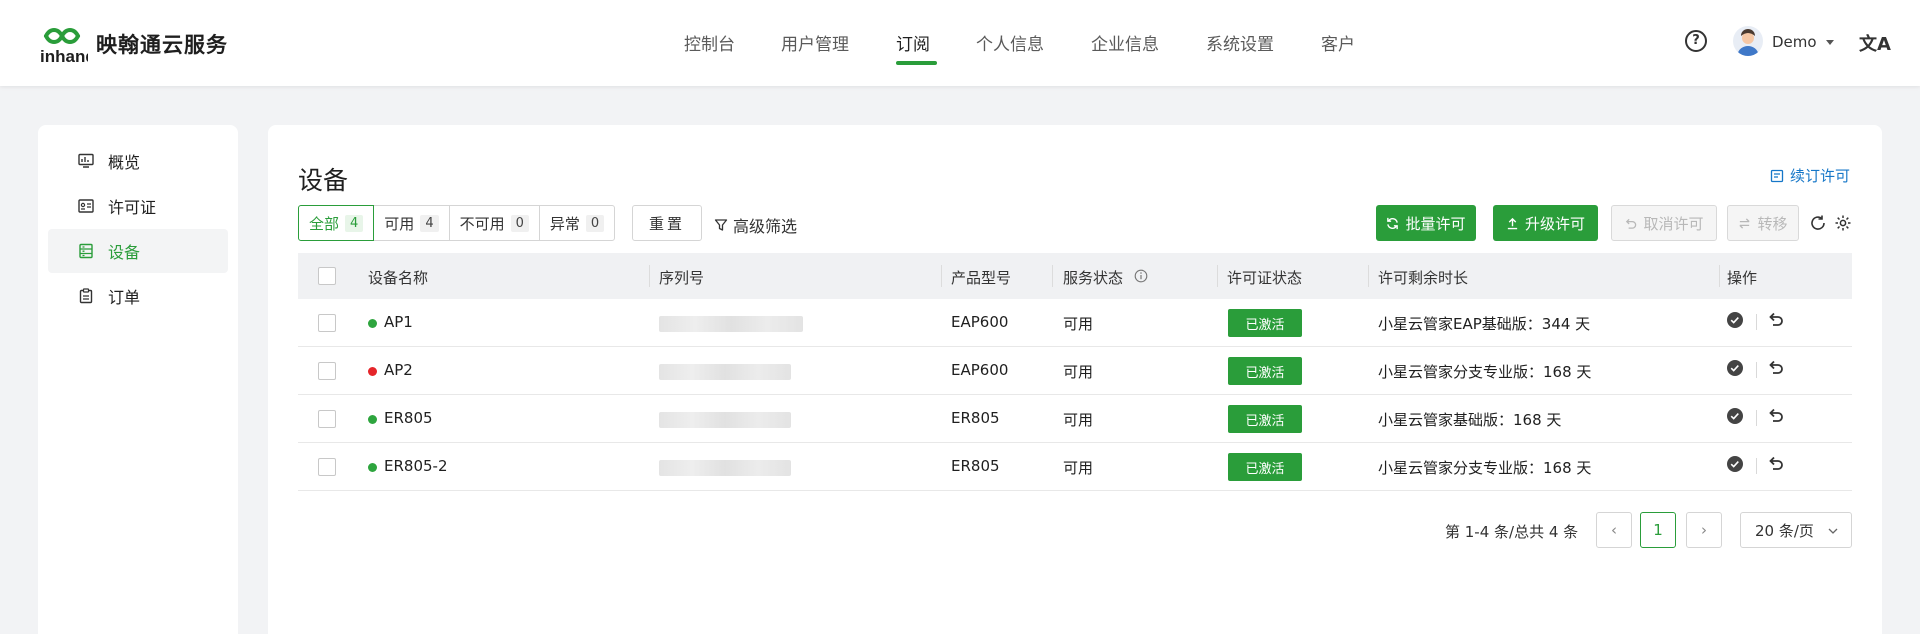 This screenshot has width=1920, height=634. I want to click on nav-item-user-management: 用户管理, so click(815, 42).